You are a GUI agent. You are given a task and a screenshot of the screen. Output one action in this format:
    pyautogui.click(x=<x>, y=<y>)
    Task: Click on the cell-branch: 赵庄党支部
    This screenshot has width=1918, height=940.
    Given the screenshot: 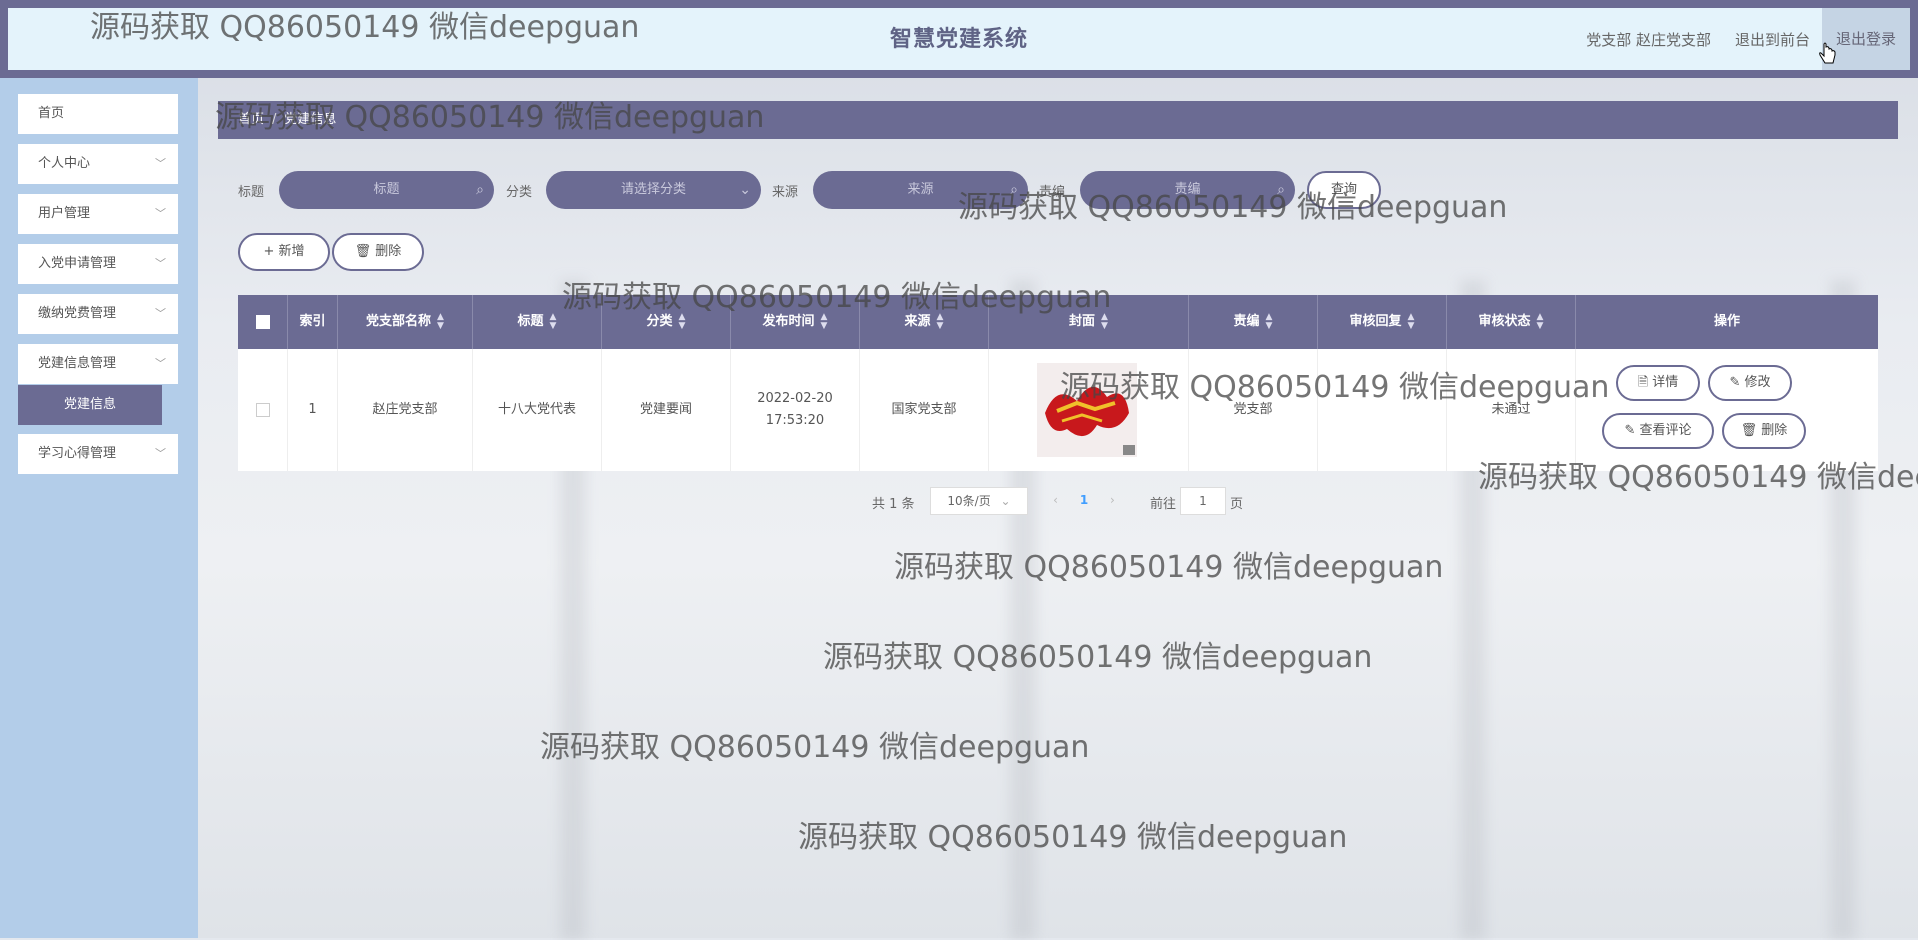 What is the action you would take?
    pyautogui.click(x=405, y=410)
    